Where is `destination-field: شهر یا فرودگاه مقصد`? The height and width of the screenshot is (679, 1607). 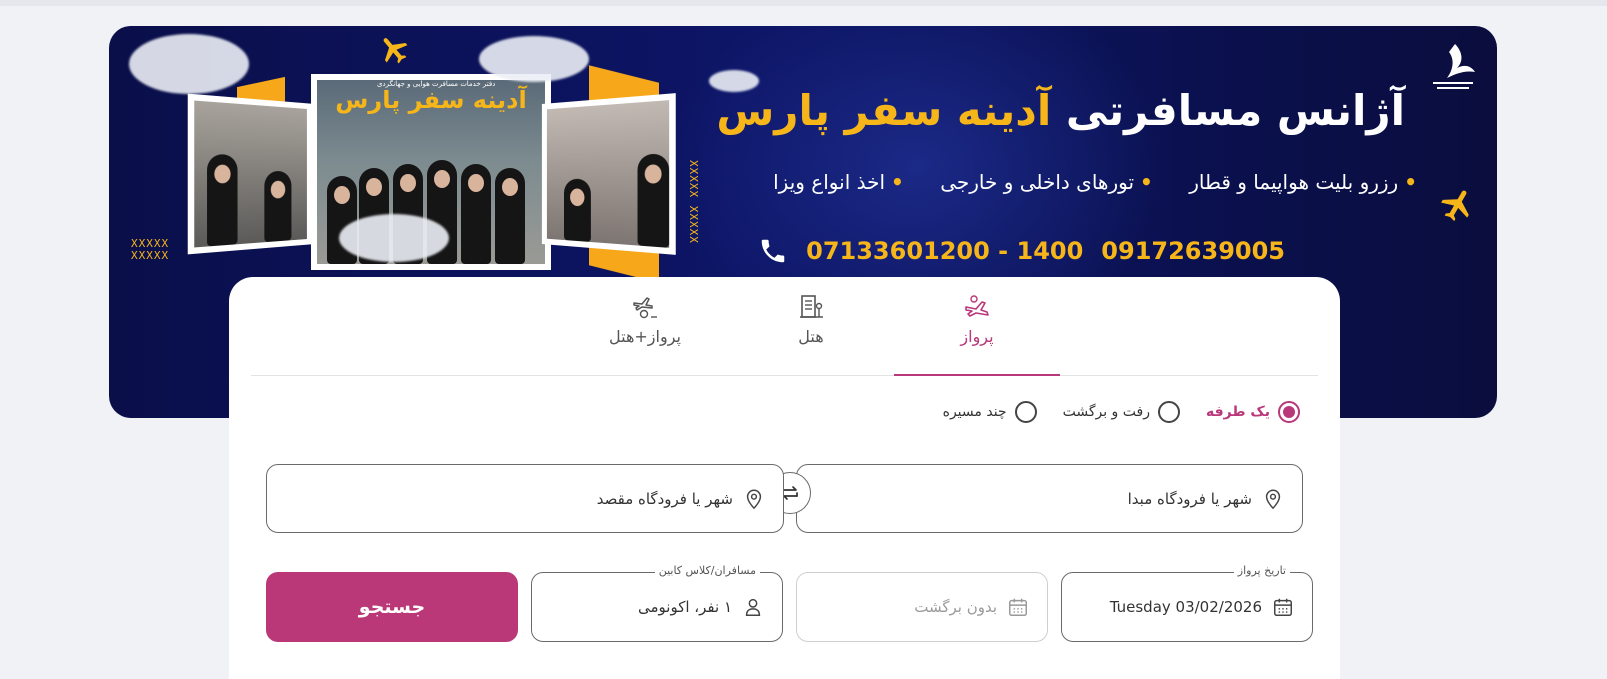
destination-field: شهر یا فرودگاه مقصد is located at coordinates (525, 498).